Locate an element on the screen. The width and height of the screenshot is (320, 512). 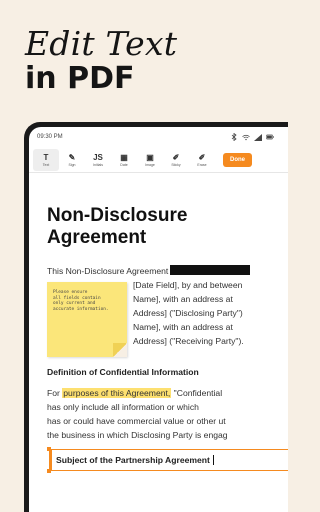
text-icon: T is located at coordinates (46, 157).